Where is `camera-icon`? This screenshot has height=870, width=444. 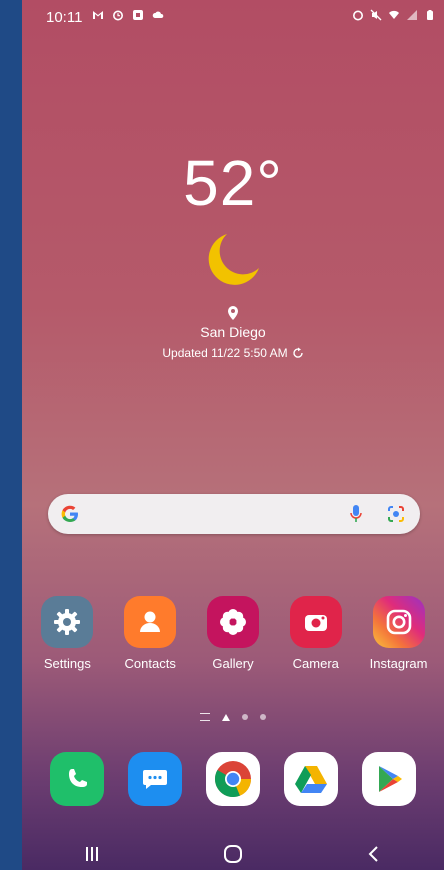
camera-icon is located at coordinates (315, 622).